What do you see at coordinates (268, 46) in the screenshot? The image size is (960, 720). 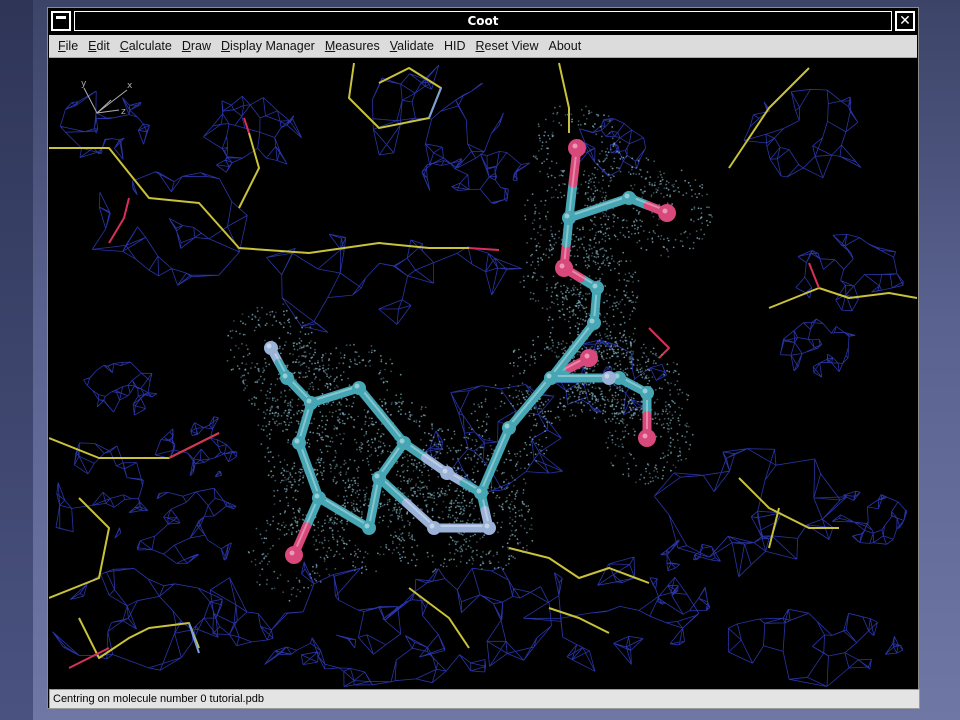 I see `menu-display-manager: Display Manager` at bounding box center [268, 46].